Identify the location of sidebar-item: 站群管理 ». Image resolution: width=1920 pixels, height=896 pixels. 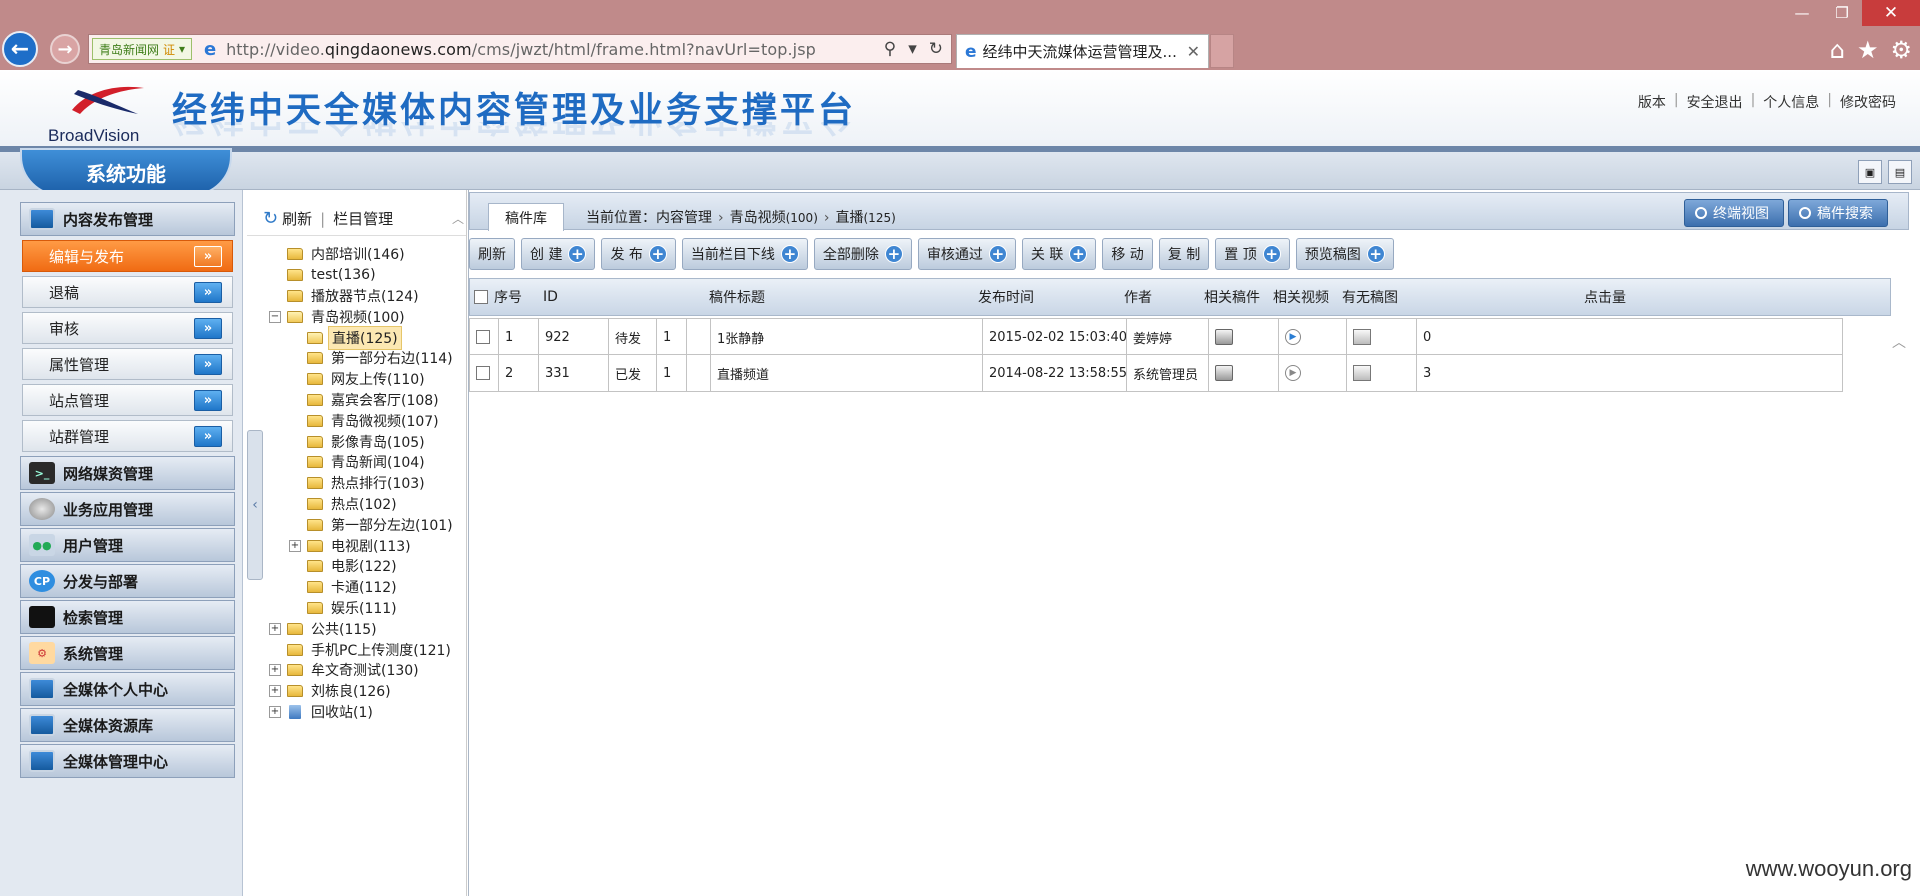
(127, 436).